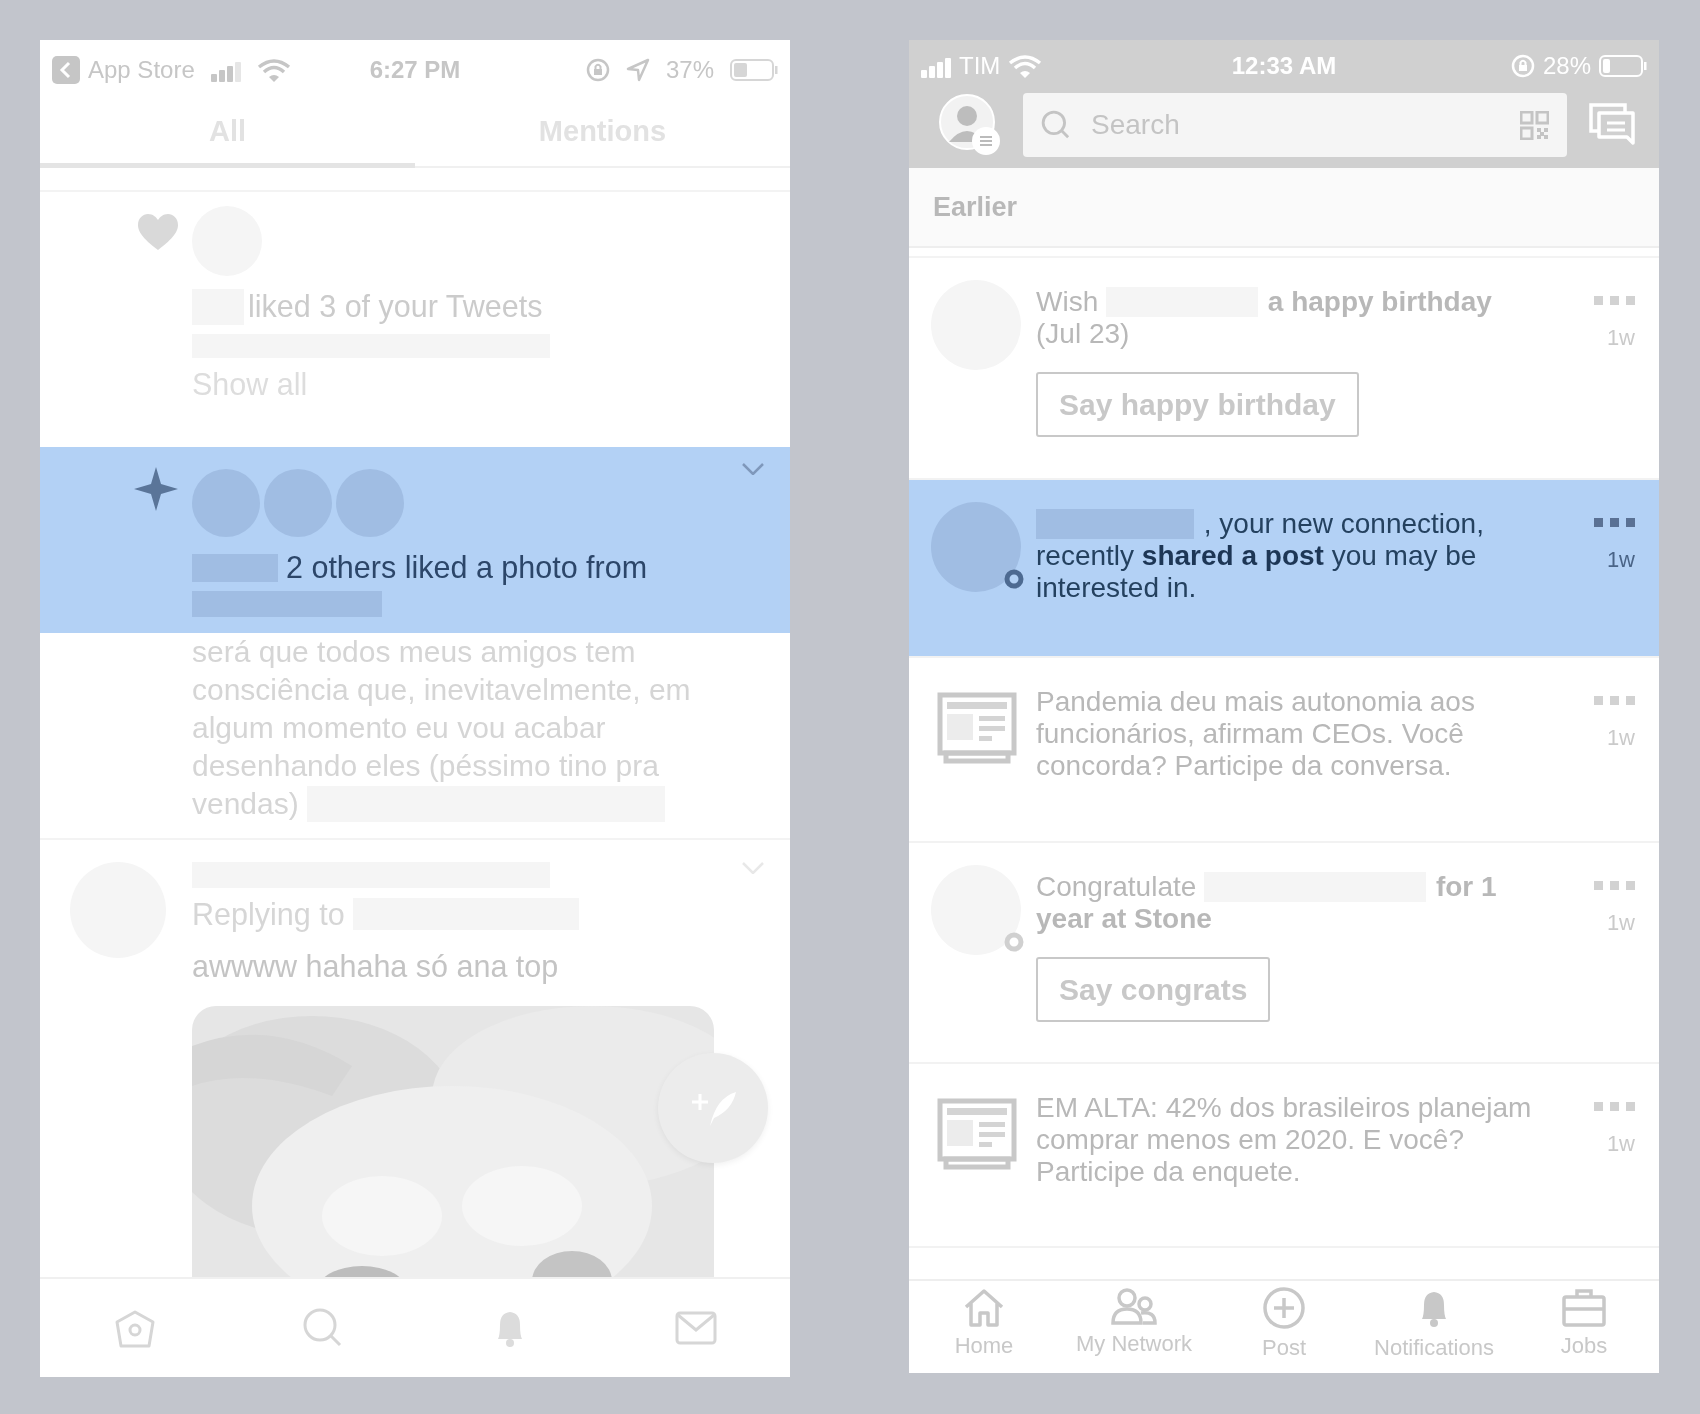 This screenshot has width=1700, height=1414. What do you see at coordinates (1134, 1306) in the screenshot?
I see `people-icon` at bounding box center [1134, 1306].